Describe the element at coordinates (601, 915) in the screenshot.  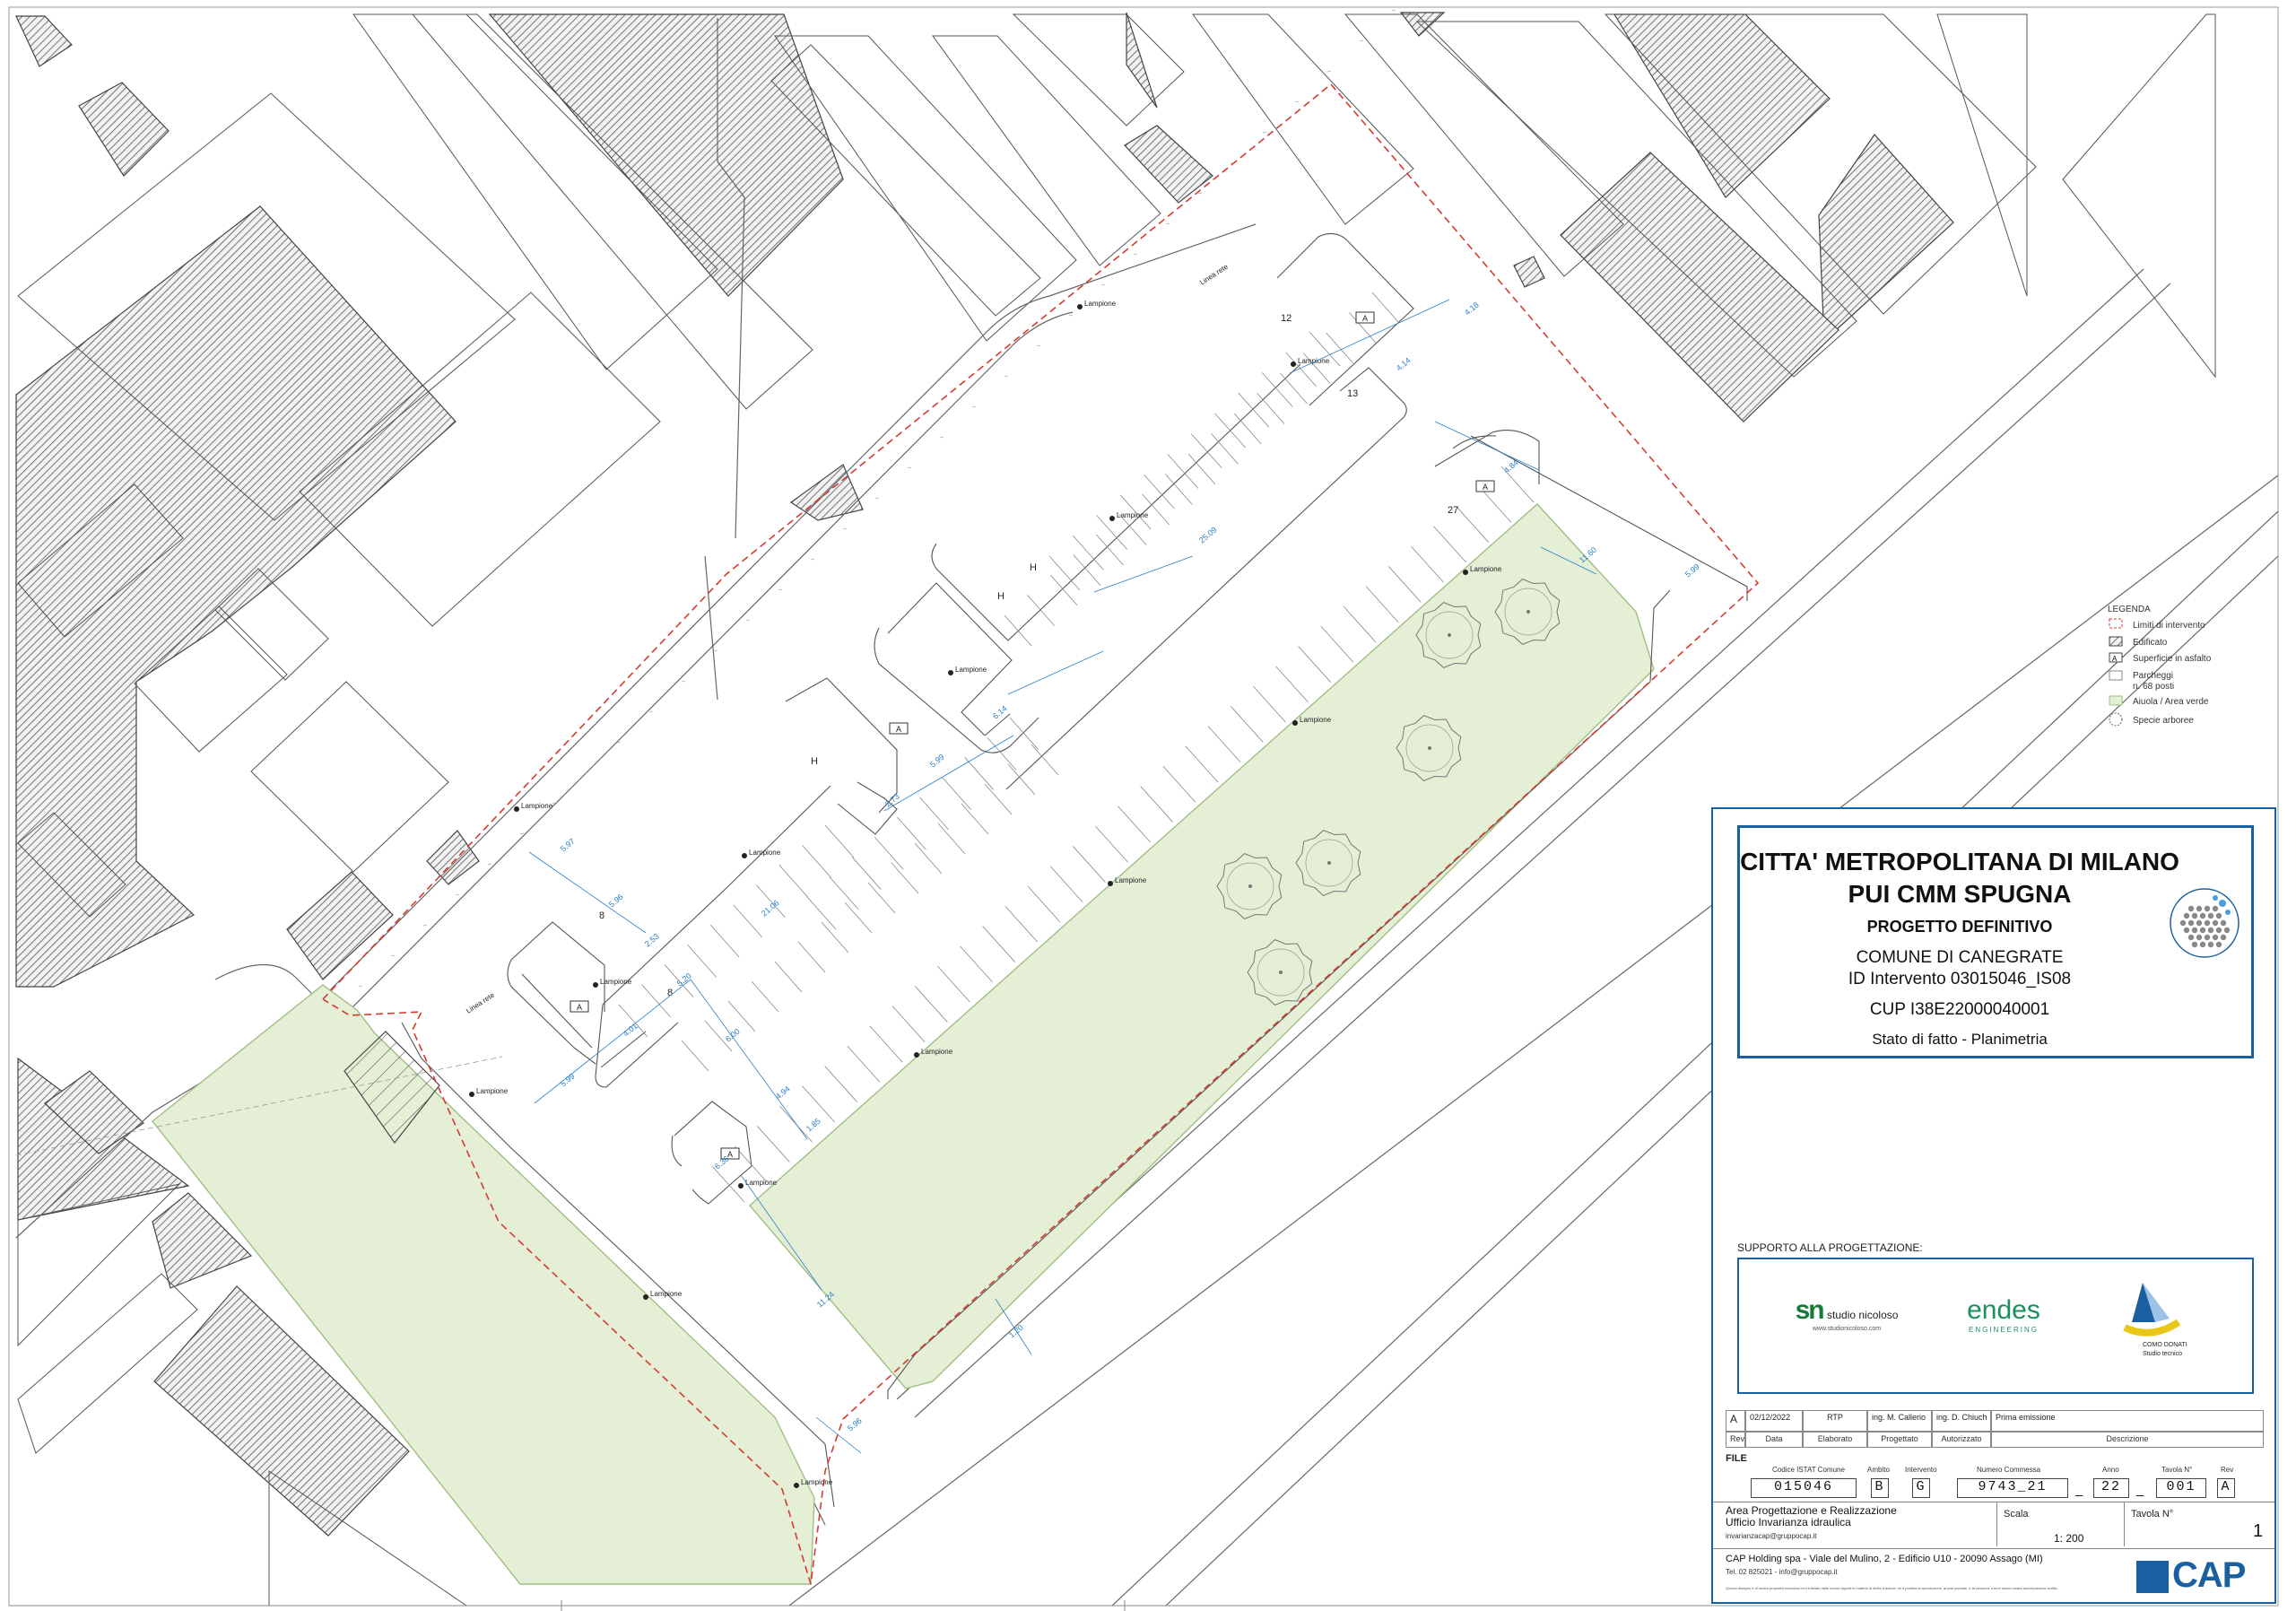
I see `space-label: 8` at that location.